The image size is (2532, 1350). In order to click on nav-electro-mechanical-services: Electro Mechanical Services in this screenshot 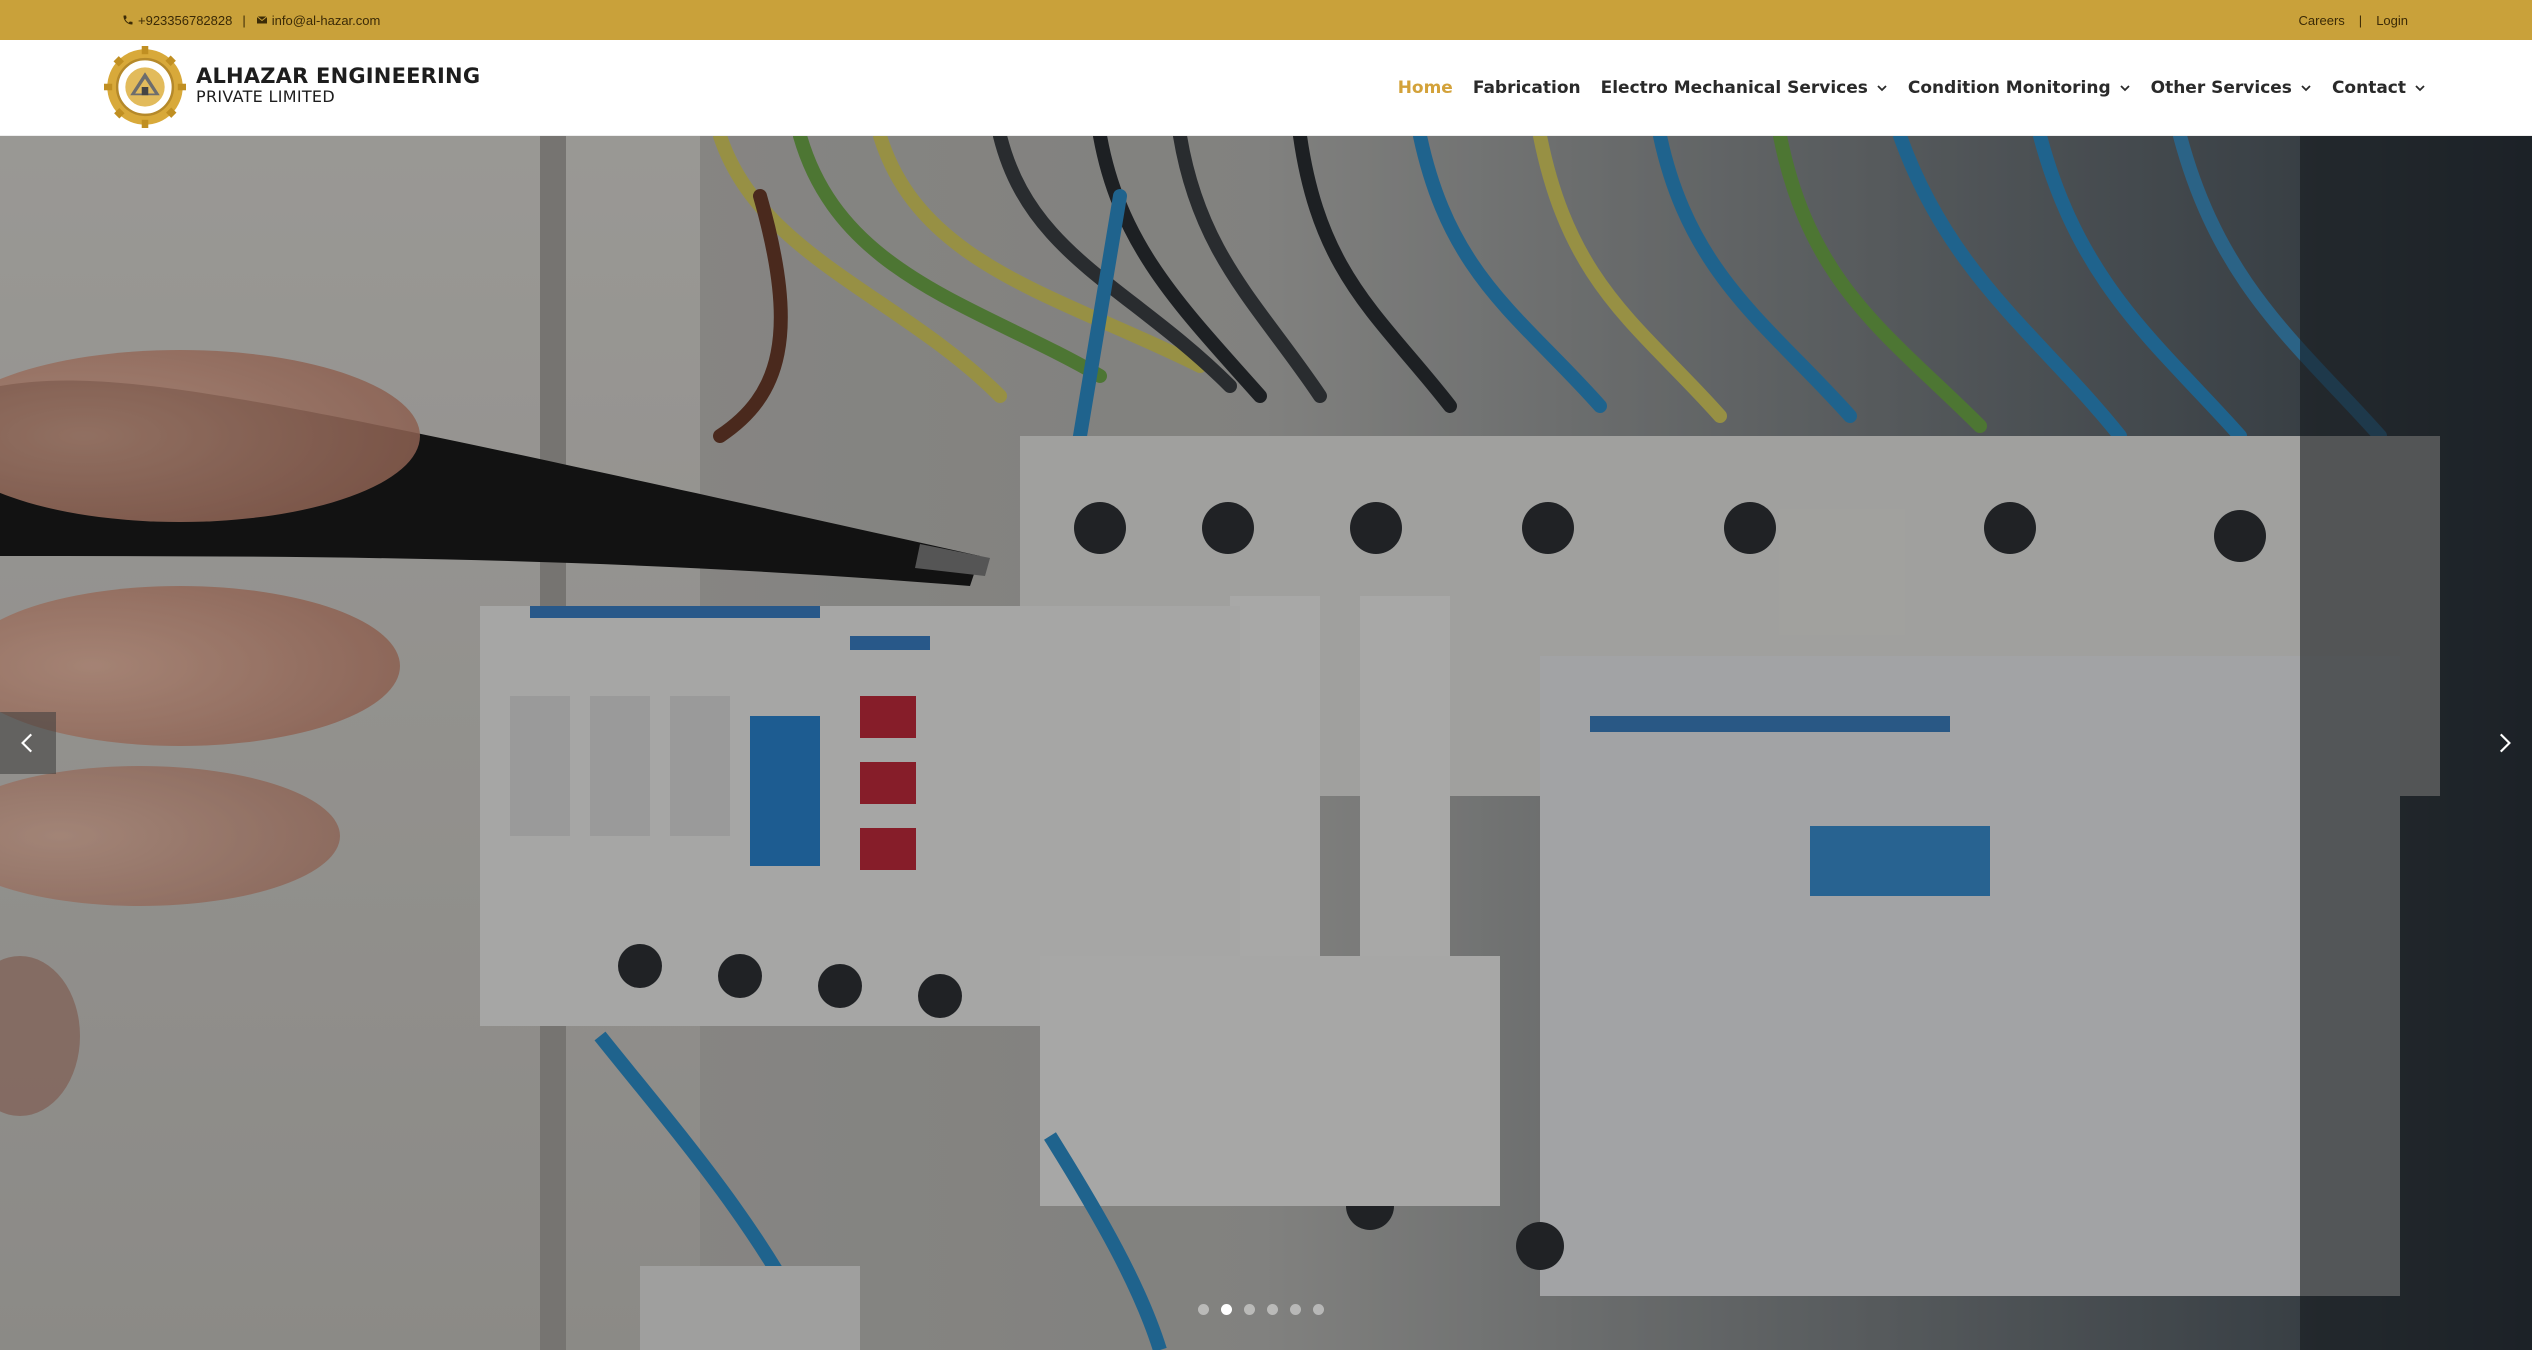, I will do `click(1744, 88)`.